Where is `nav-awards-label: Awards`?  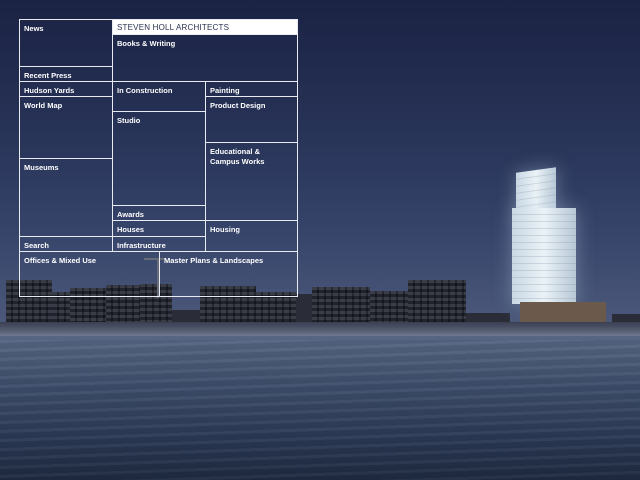
nav-awards-label: Awards is located at coordinates (130, 214).